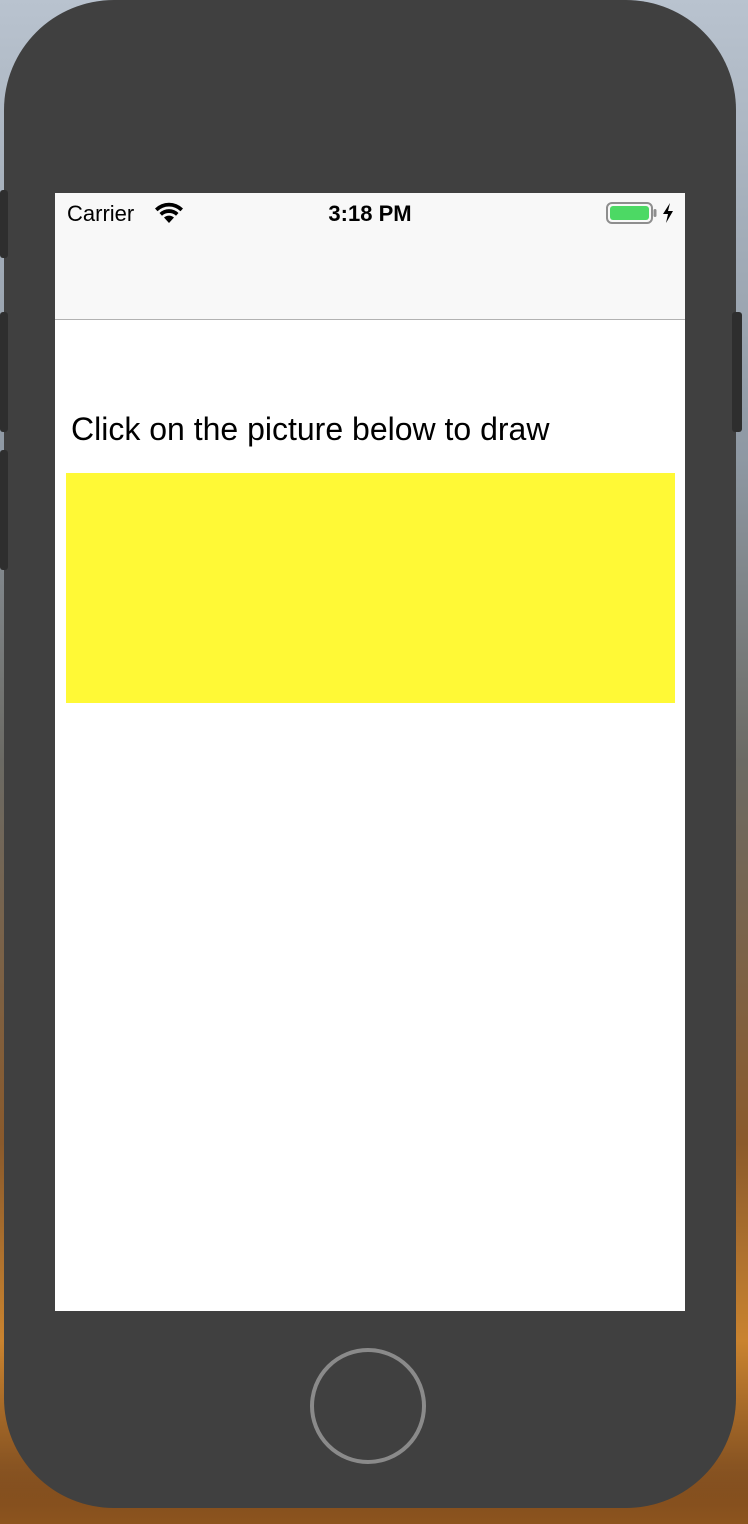  I want to click on battery-icon, so click(632, 213).